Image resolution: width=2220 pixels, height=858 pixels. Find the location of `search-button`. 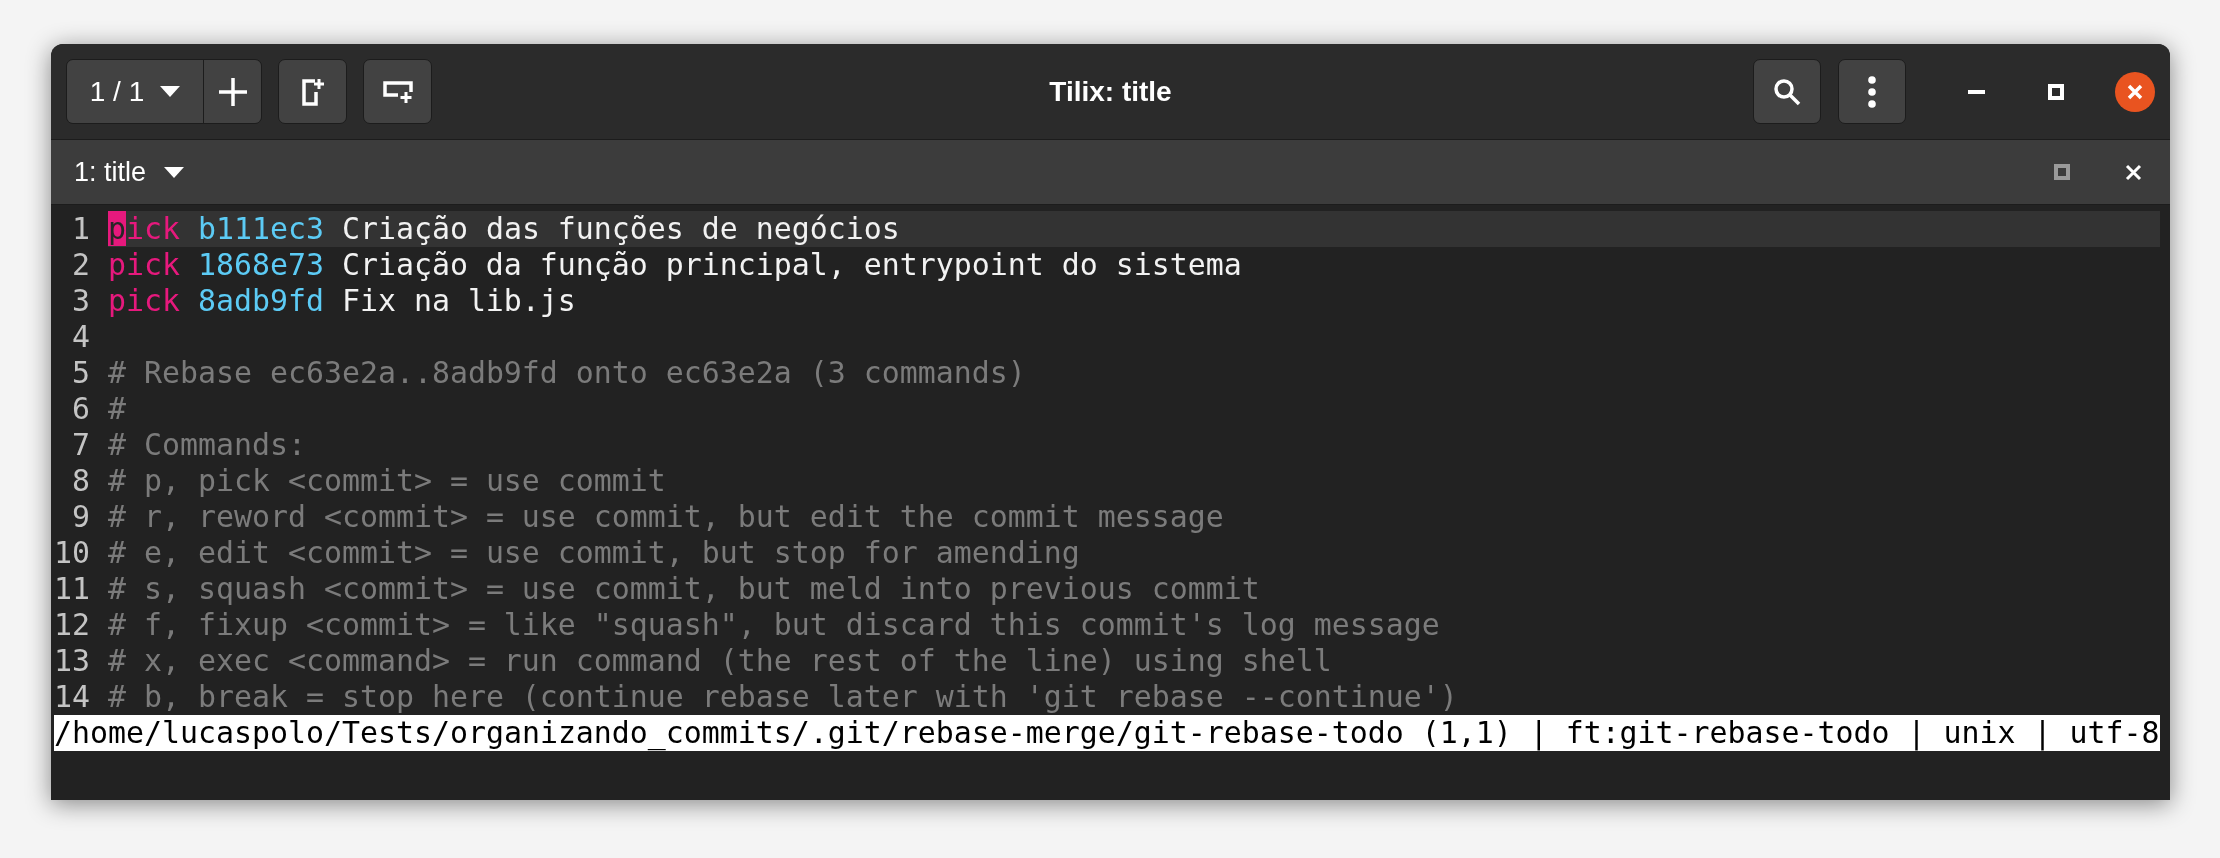

search-button is located at coordinates (1787, 91).